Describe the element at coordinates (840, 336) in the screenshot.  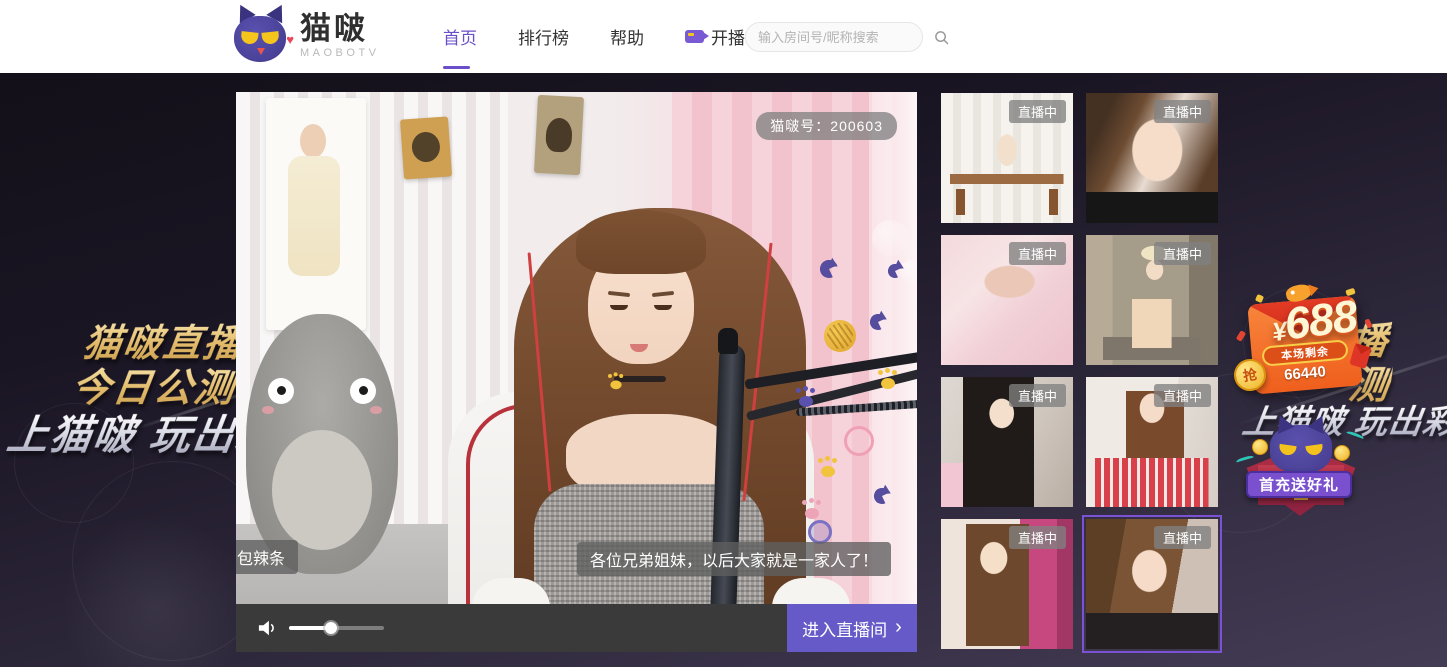
I see `yarn-ball-icon` at that location.